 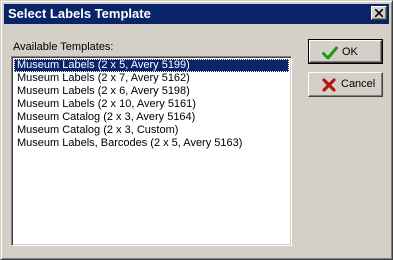 What do you see at coordinates (151, 117) in the screenshot?
I see `template-item: Museum Catalog (2 x 3, Avery 5164)` at bounding box center [151, 117].